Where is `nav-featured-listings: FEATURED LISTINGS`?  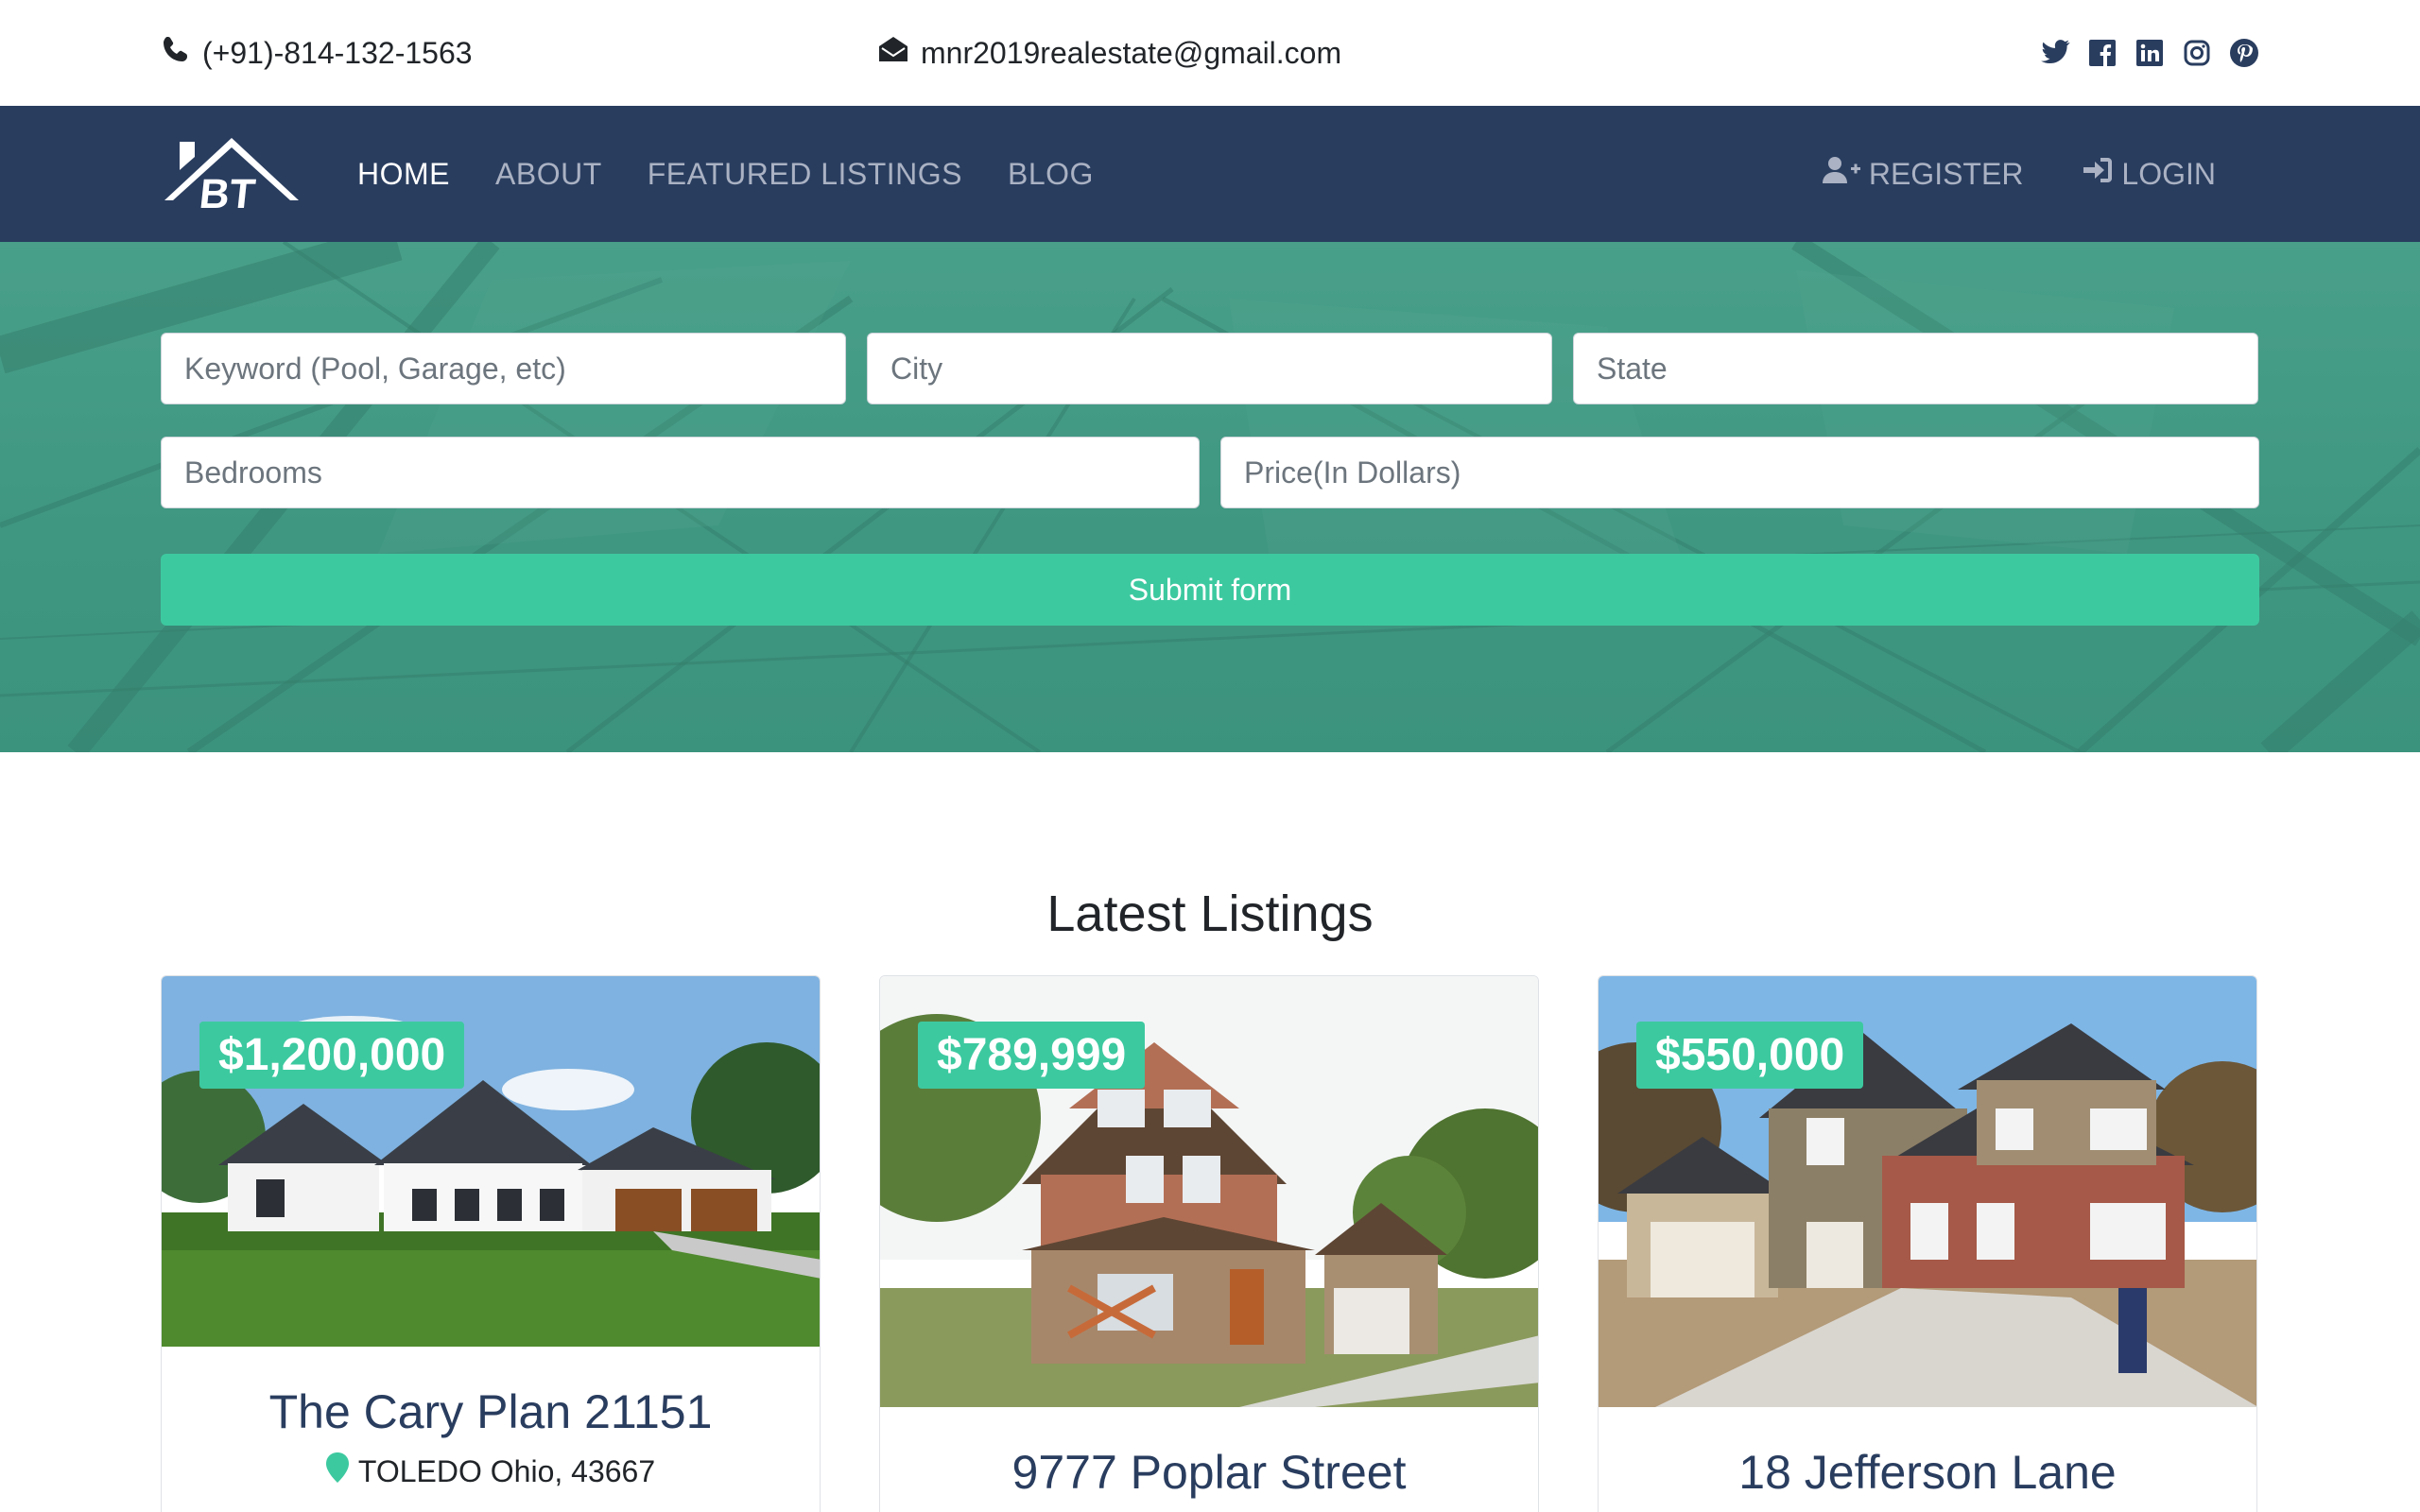
nav-featured-listings: FEATURED LISTINGS is located at coordinates (805, 174).